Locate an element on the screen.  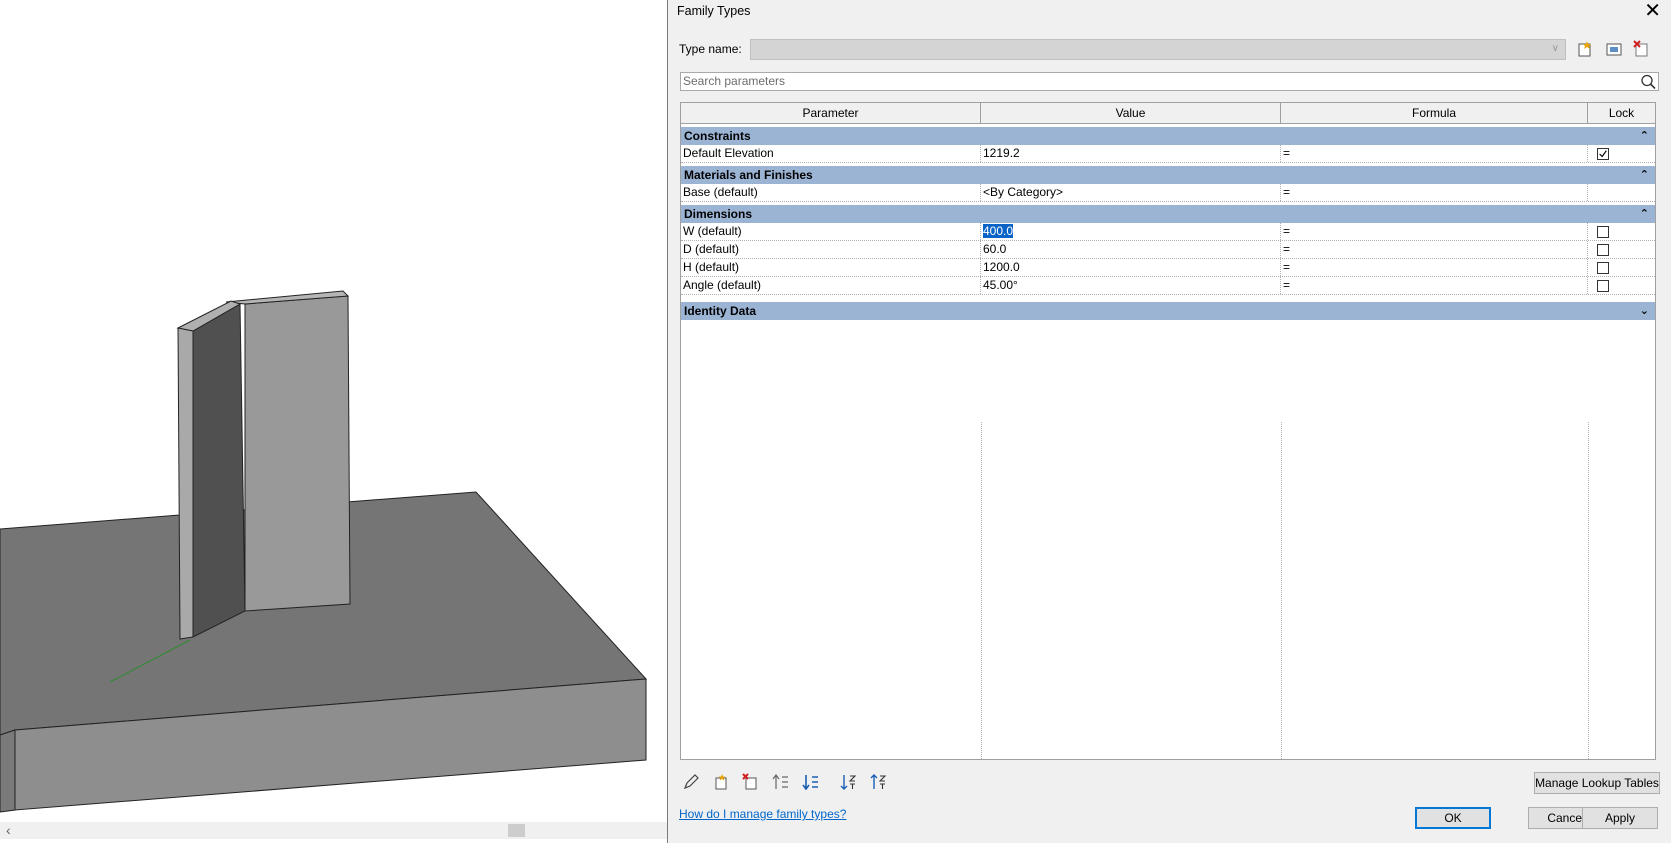
group-label: Materials and Finishes is located at coordinates (748, 175).